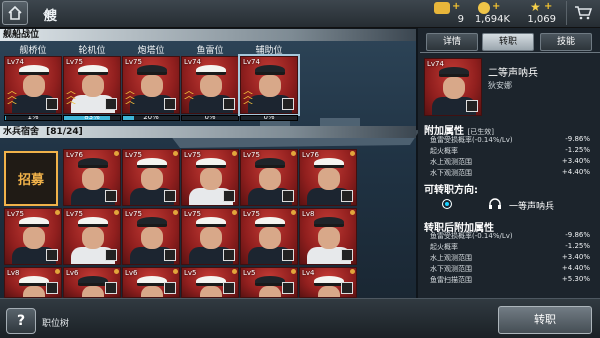 Image resolution: width=600 pixels, height=338 pixels. I want to click on progress-text: 1%, so click(33, 118).